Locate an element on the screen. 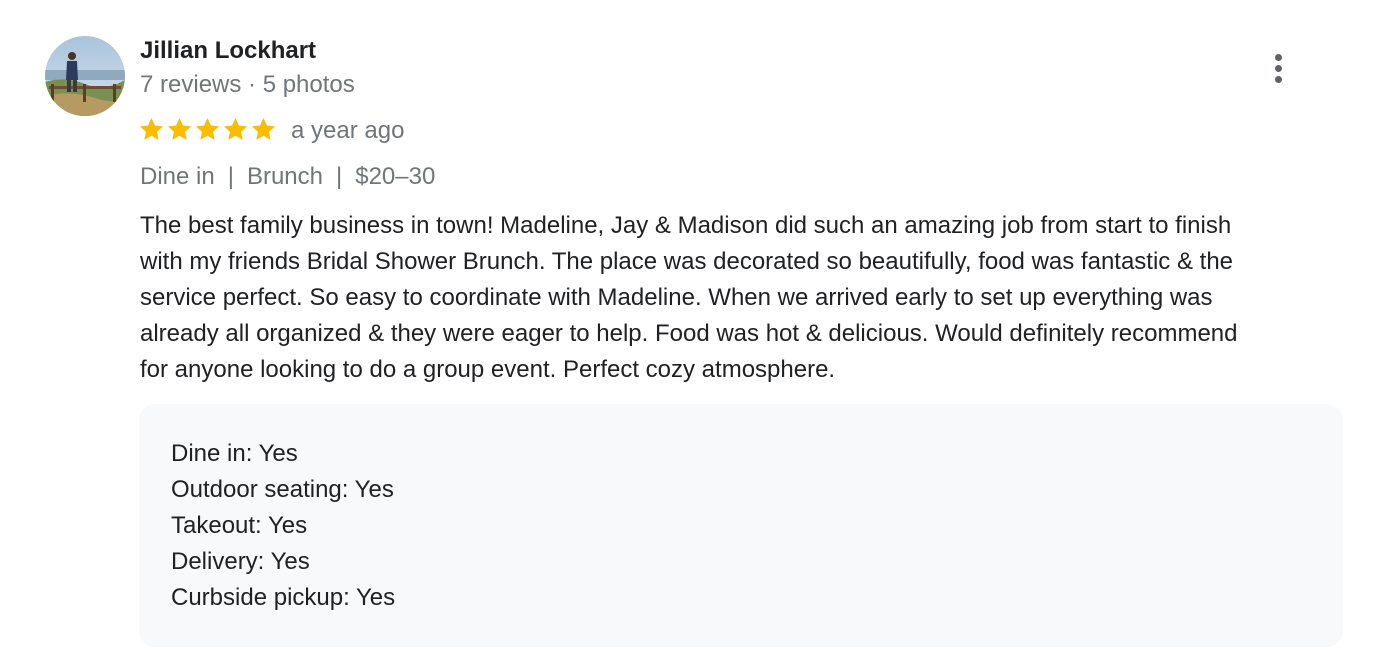 This screenshot has width=1379, height=650. visit-tags: Dine in | Brunch | $20–30 is located at coordinates (287, 177).